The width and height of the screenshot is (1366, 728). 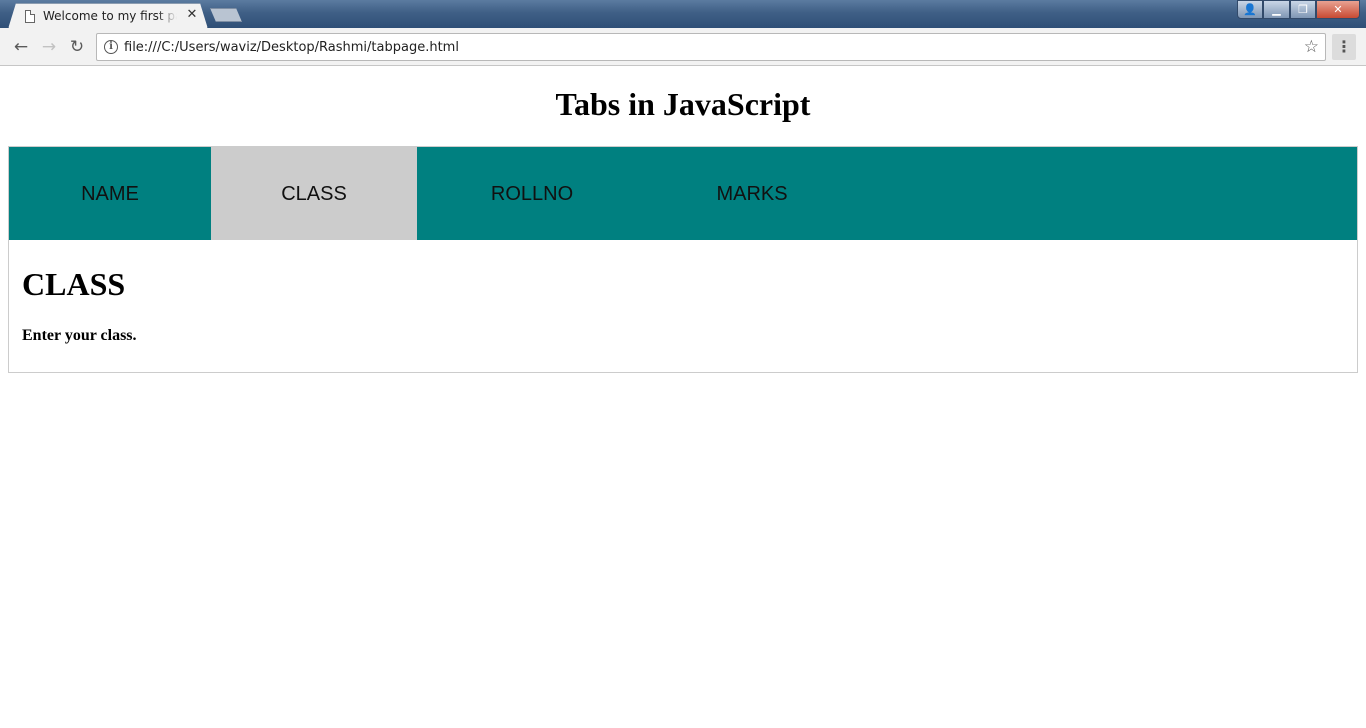 I want to click on info-icon: i, so click(x=111, y=47).